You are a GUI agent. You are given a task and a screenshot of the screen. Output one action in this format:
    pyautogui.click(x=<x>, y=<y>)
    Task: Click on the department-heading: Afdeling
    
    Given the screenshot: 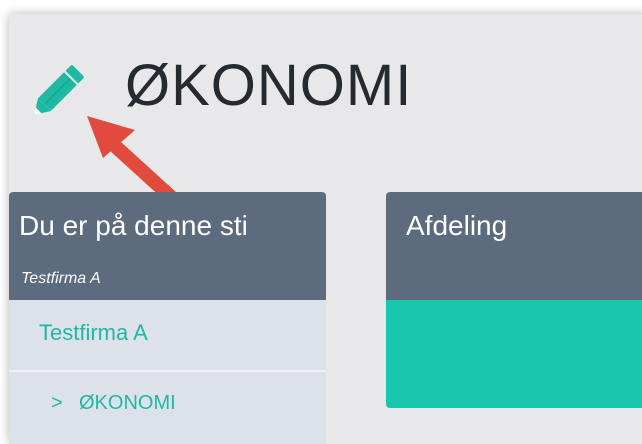 What is the action you would take?
    pyautogui.click(x=457, y=225)
    